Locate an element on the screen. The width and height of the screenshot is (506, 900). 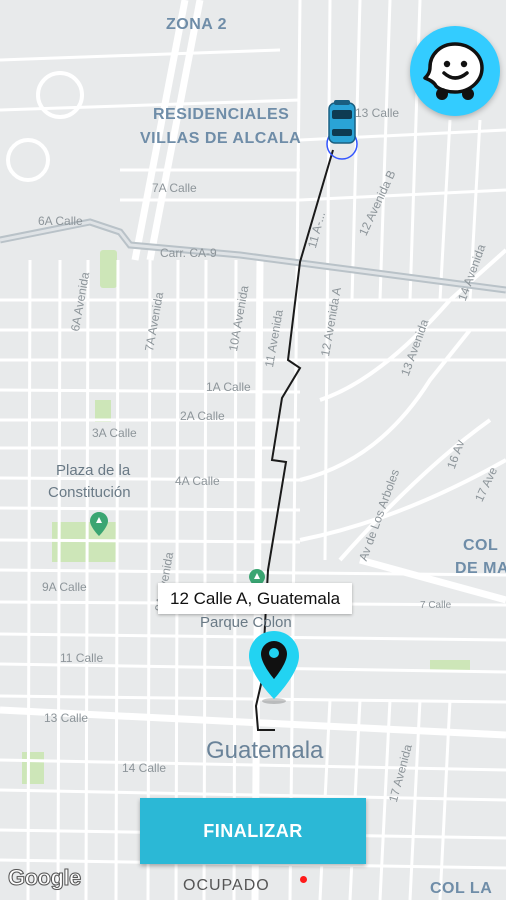
street-label: Carr. CA-9 is located at coordinates (188, 253).